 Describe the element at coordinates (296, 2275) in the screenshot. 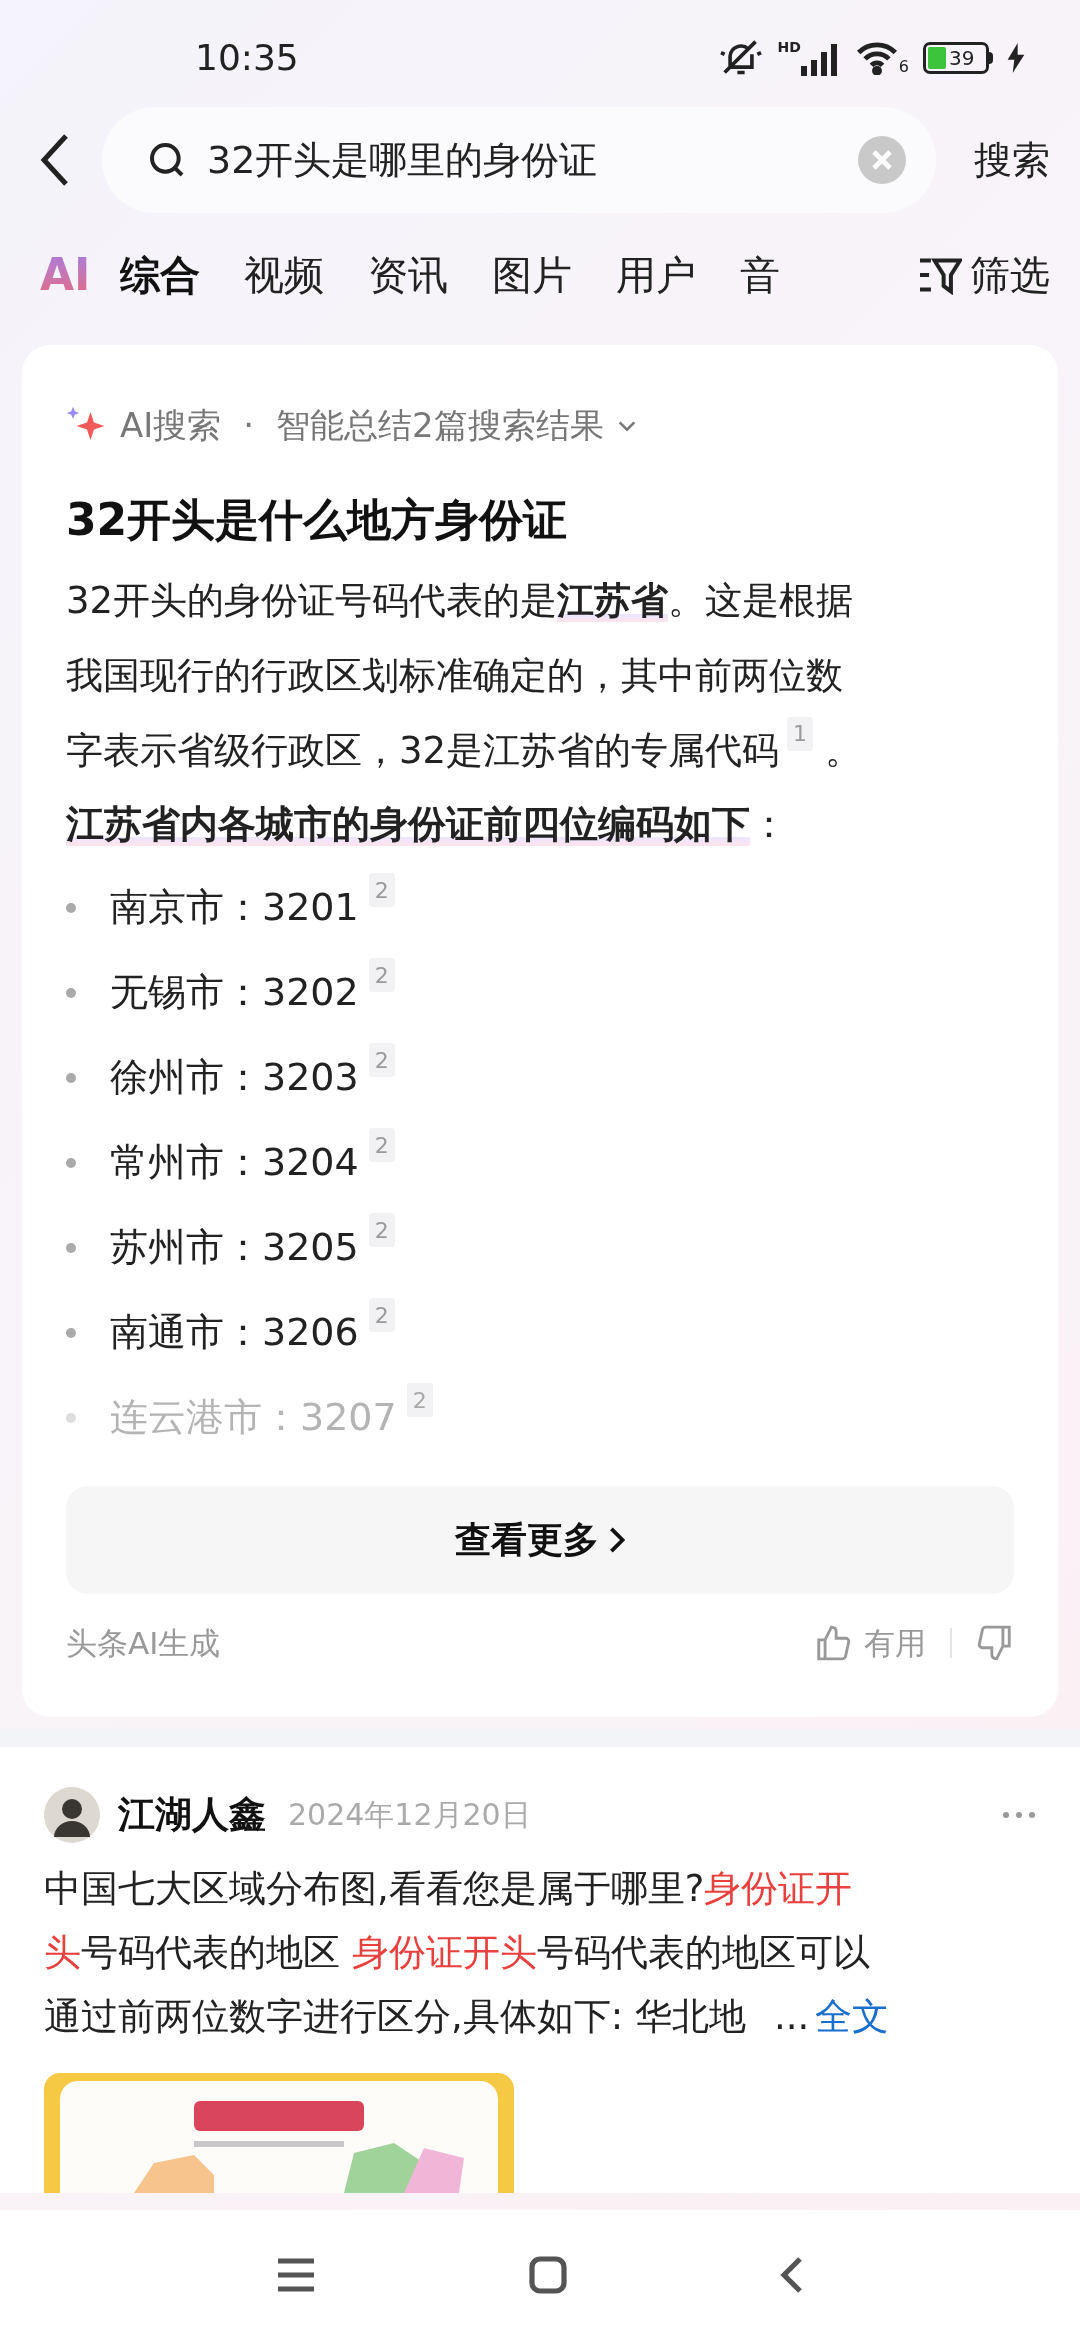

I see `menu-icon` at that location.